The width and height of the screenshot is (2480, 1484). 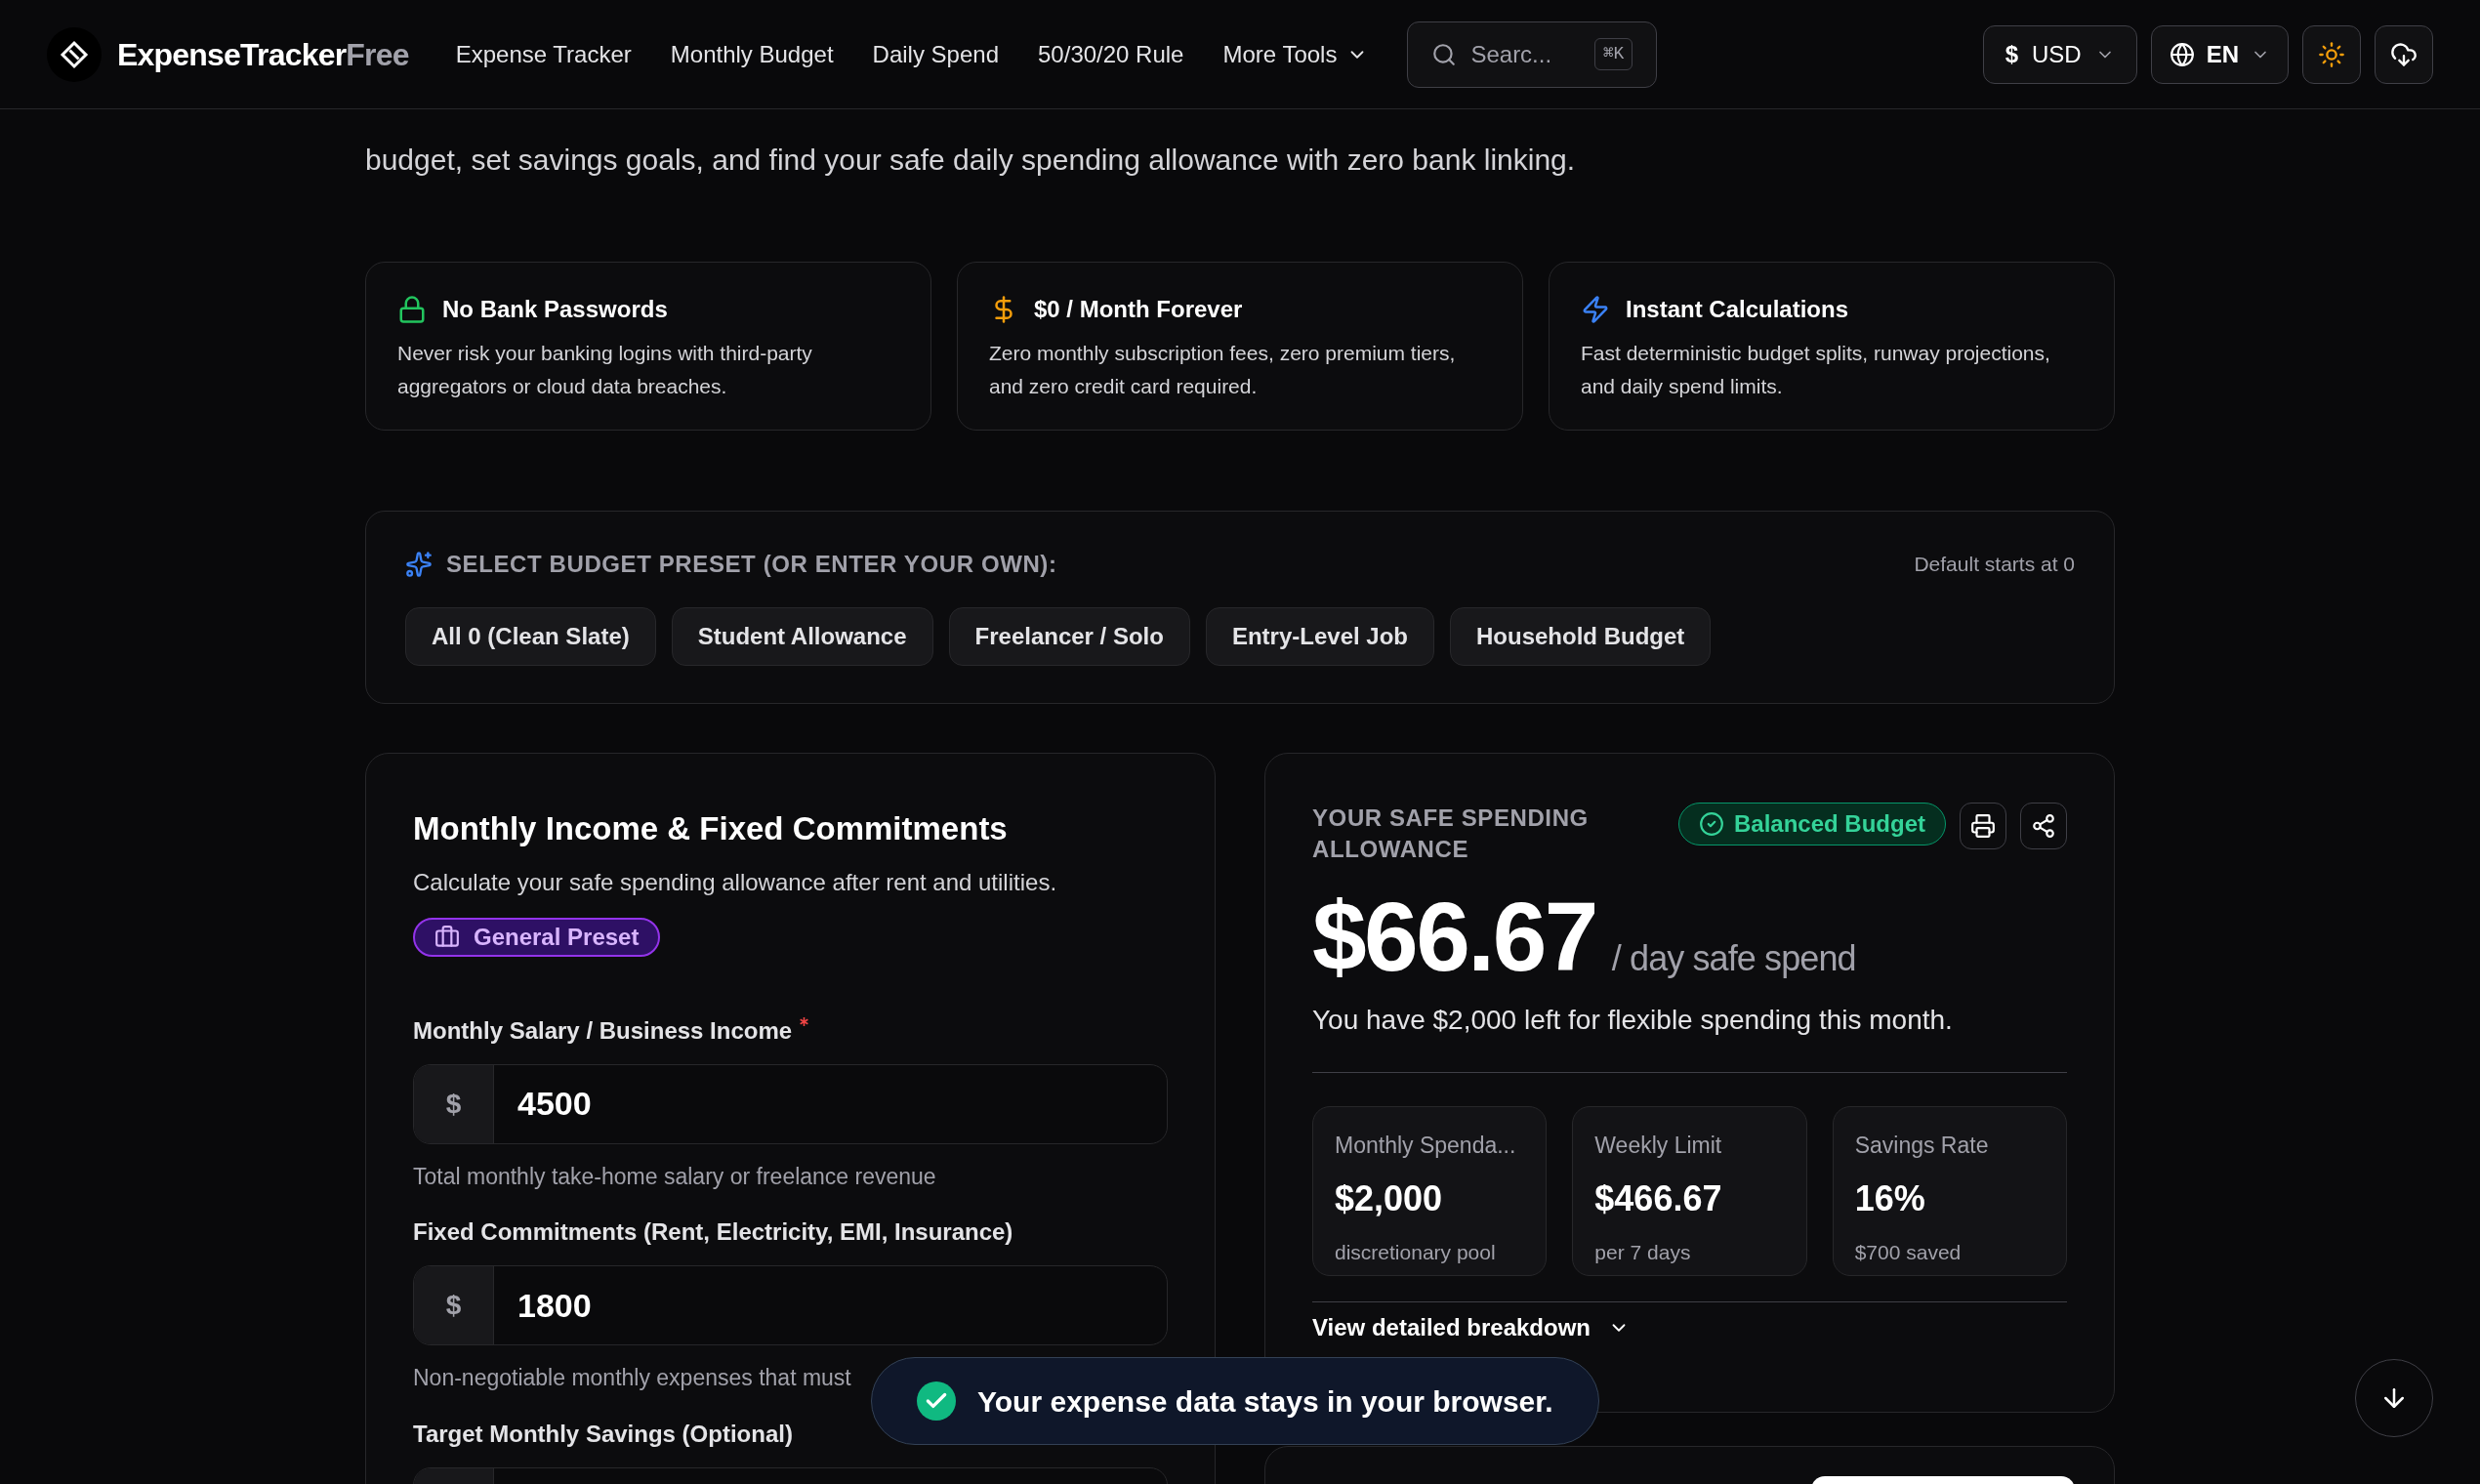 I want to click on theme-toggle, so click(x=2331, y=54).